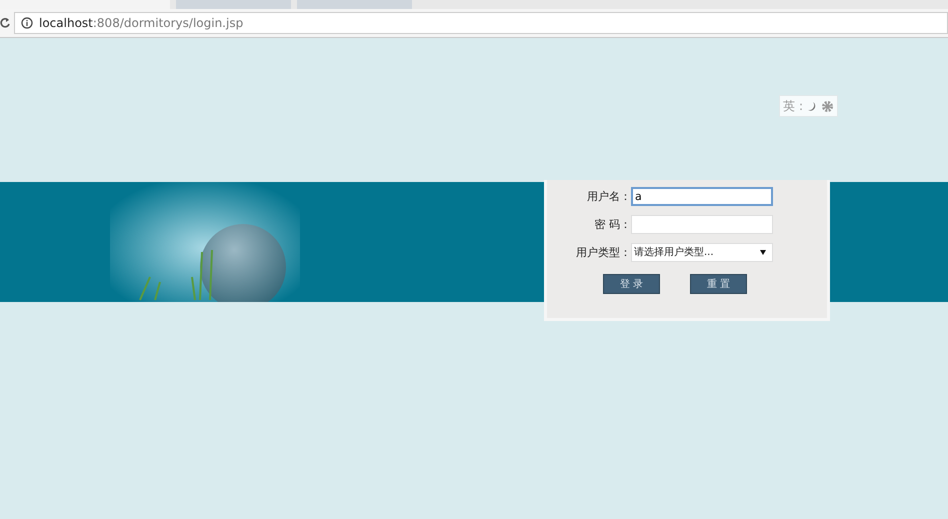 The image size is (948, 519). I want to click on info-icon, so click(27, 23).